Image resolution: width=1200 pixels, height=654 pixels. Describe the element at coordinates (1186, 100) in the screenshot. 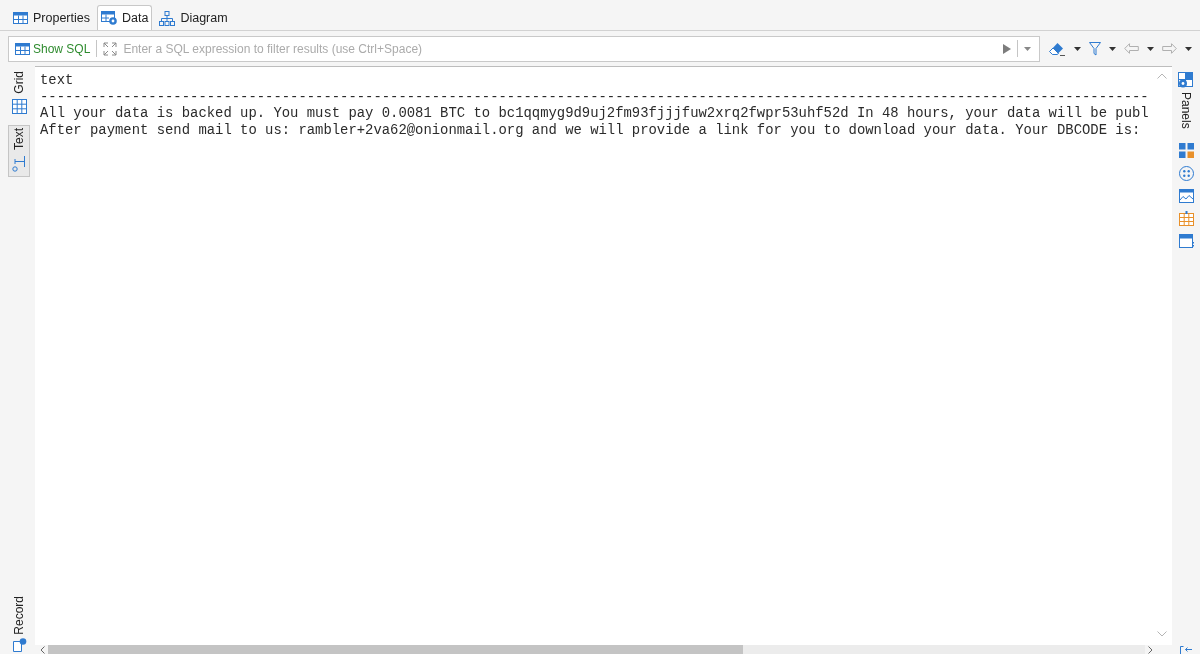

I see `panels-tab: Panels` at that location.